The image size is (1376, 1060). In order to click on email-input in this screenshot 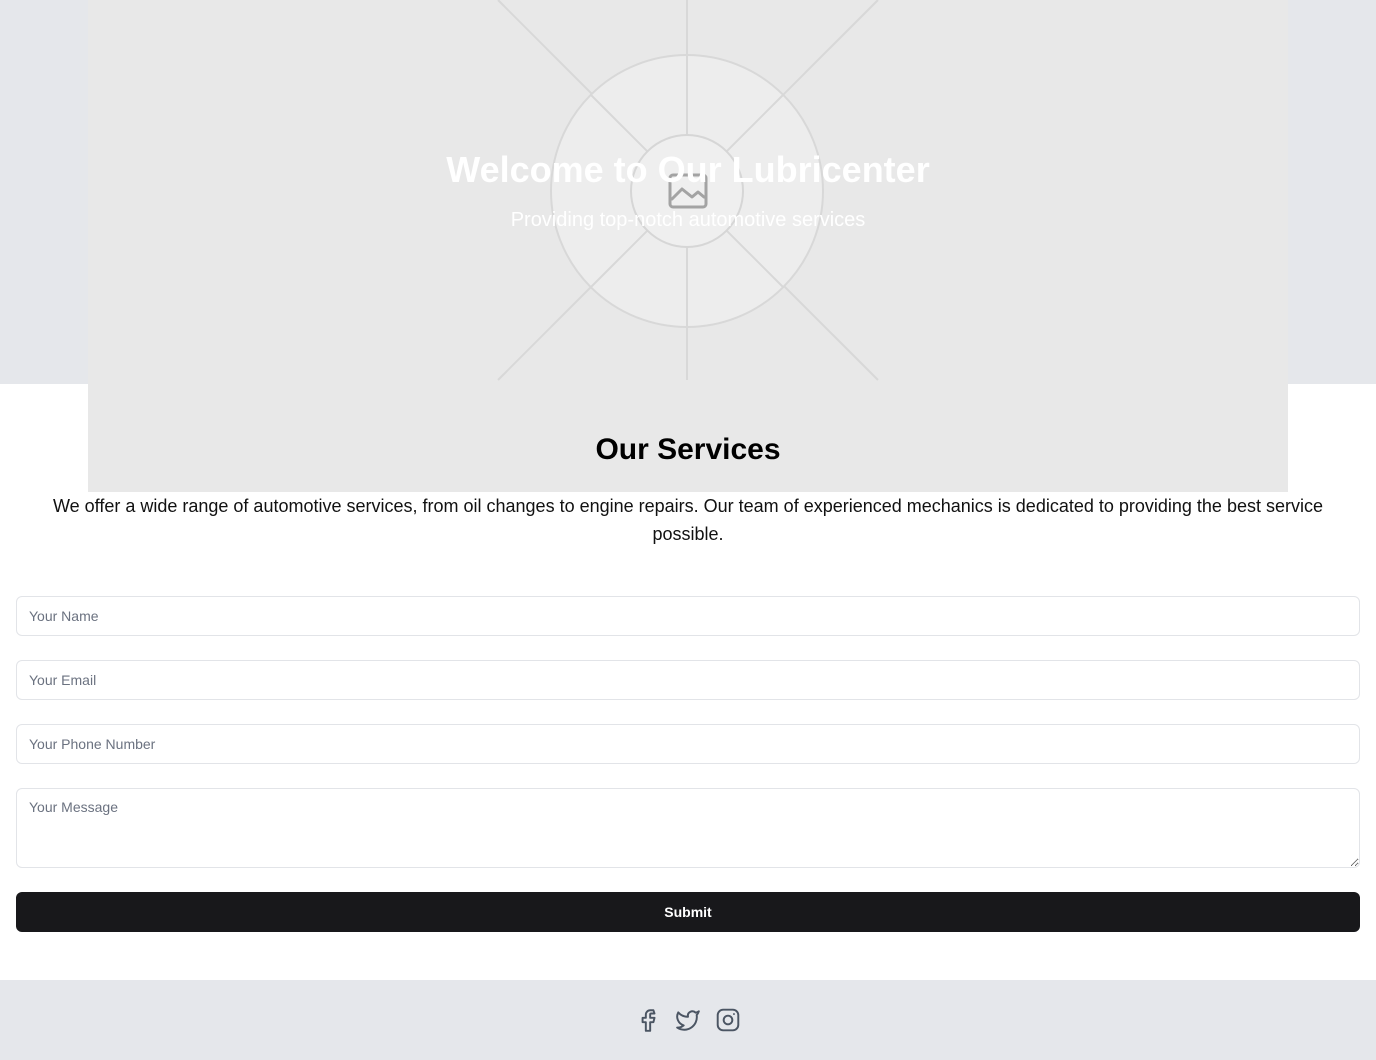, I will do `click(688, 680)`.